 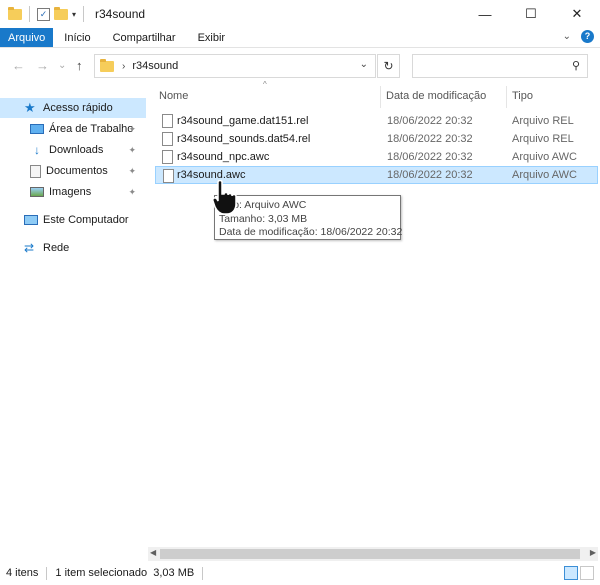 I want to click on sidebar-item-network: ⇄ Rede, so click(x=34, y=248).